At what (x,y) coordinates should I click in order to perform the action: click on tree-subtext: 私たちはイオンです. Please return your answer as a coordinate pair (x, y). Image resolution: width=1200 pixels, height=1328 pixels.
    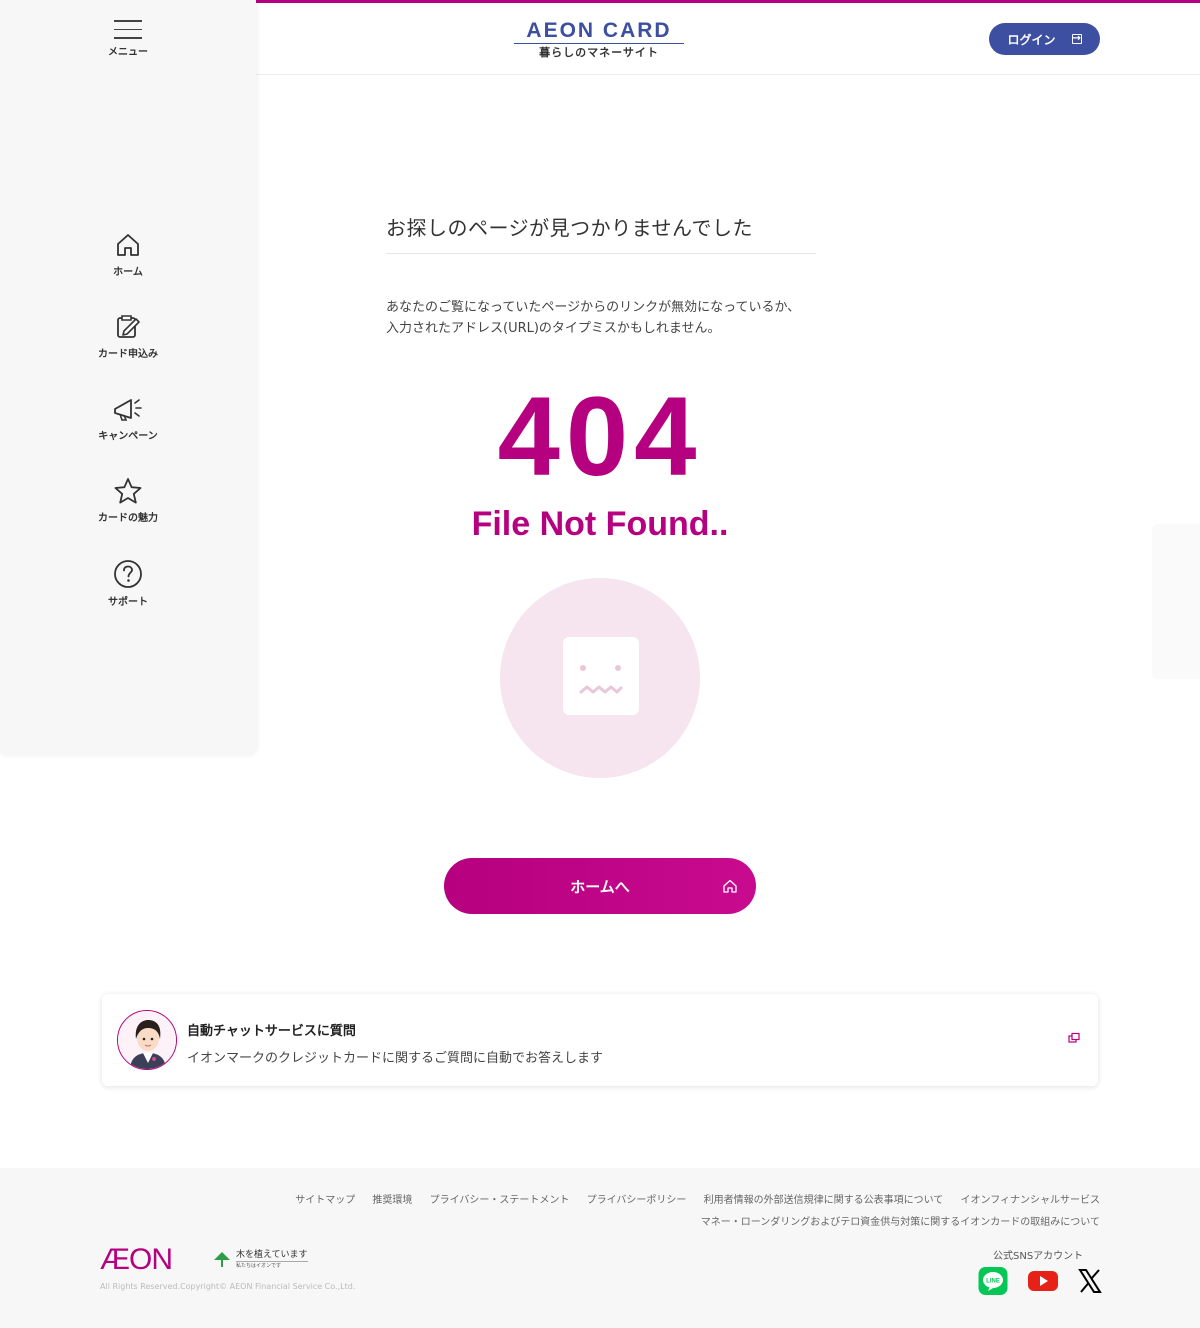
    Looking at the image, I should click on (272, 1265).